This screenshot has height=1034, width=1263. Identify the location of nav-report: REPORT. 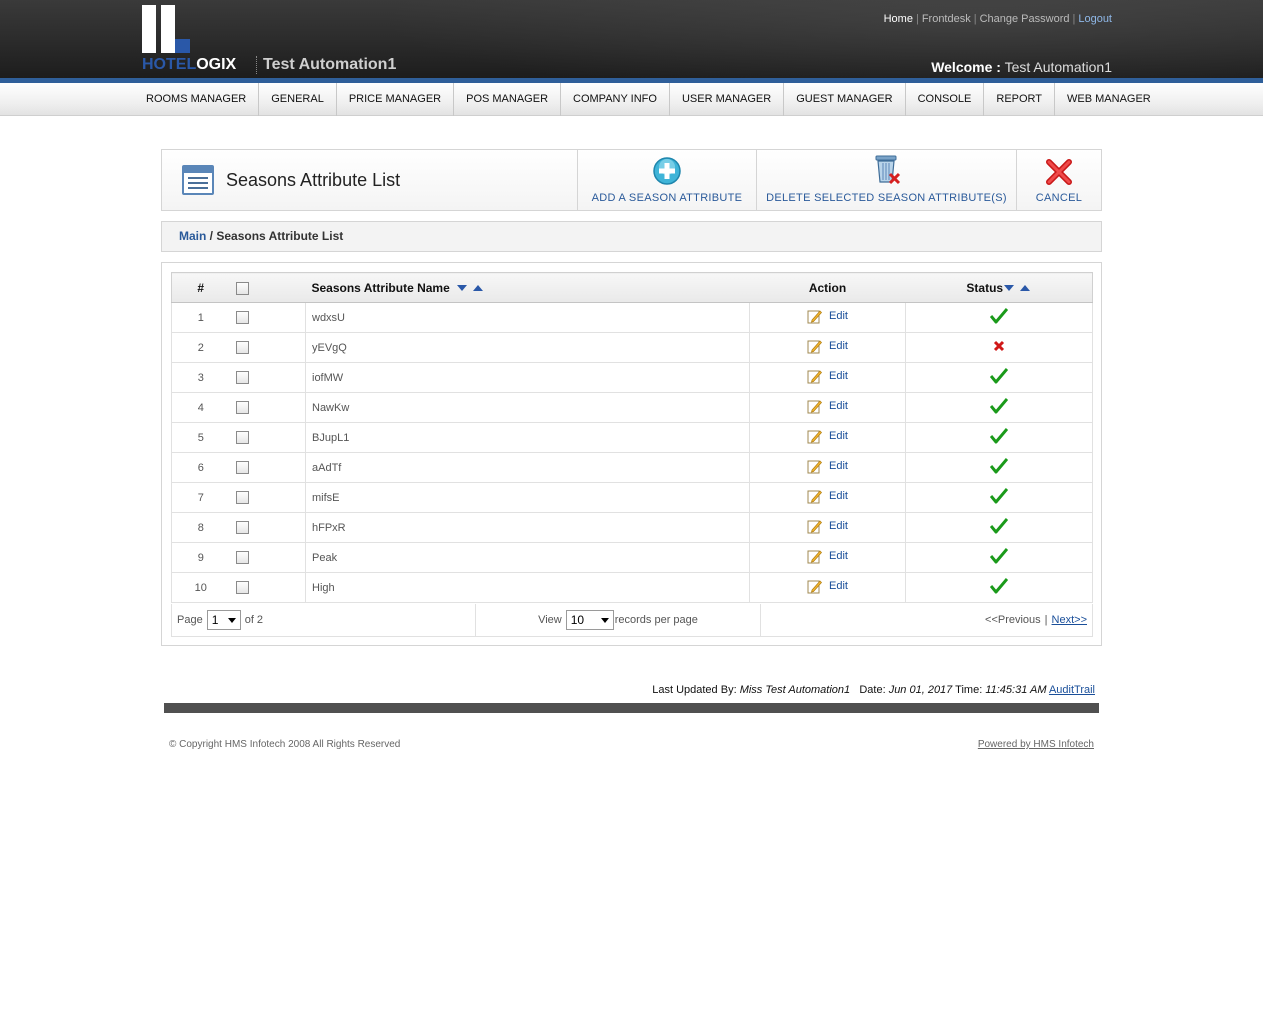
(1020, 99).